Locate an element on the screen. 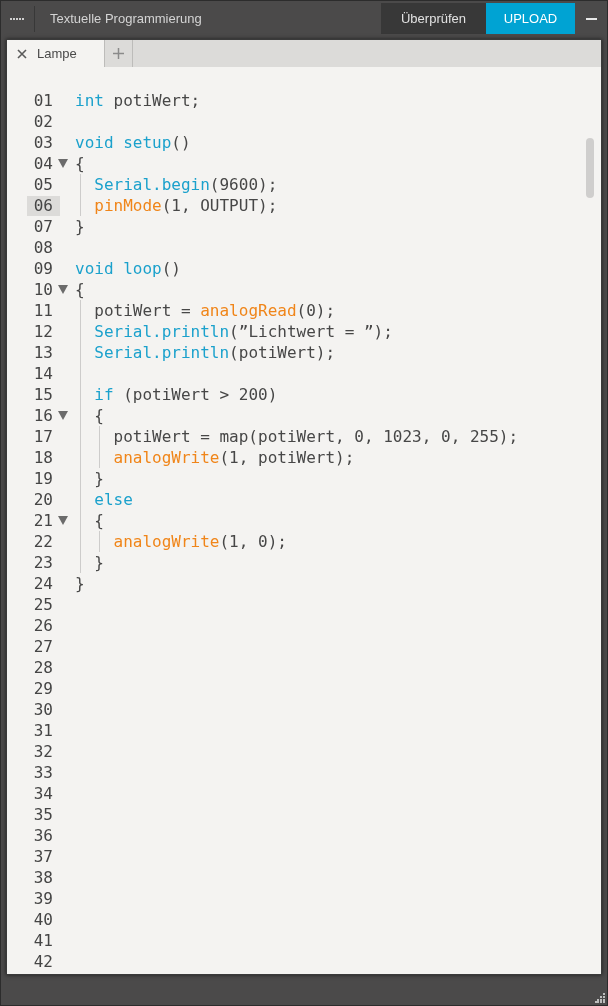  line-number: 15 is located at coordinates (43, 394).